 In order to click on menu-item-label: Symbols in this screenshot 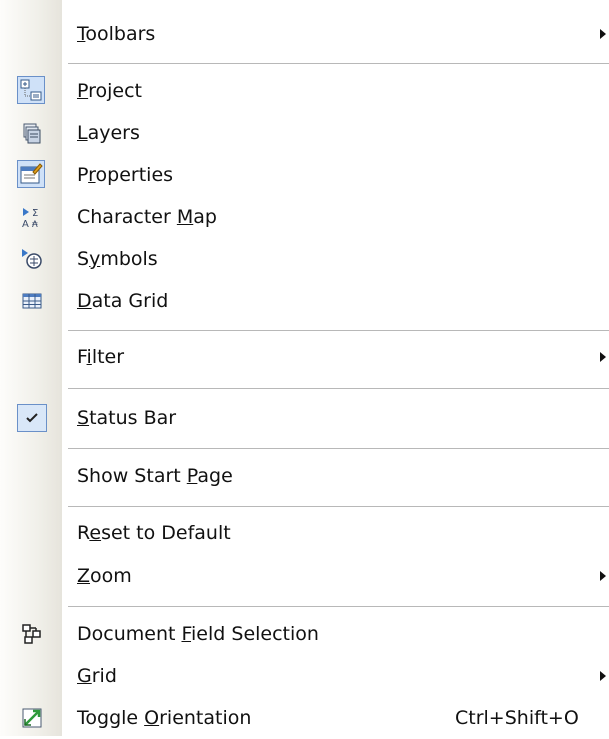, I will do `click(117, 259)`.